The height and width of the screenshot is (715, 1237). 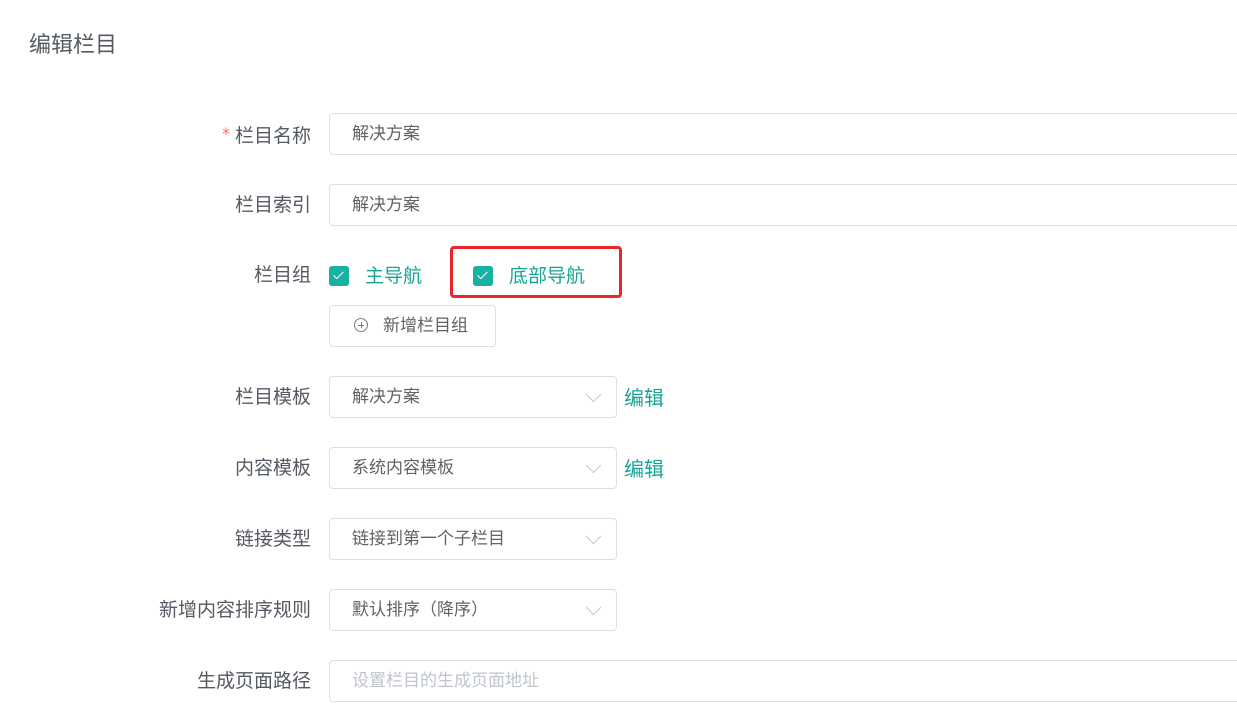 I want to click on content-template-value: 系统内容模板, so click(x=403, y=468).